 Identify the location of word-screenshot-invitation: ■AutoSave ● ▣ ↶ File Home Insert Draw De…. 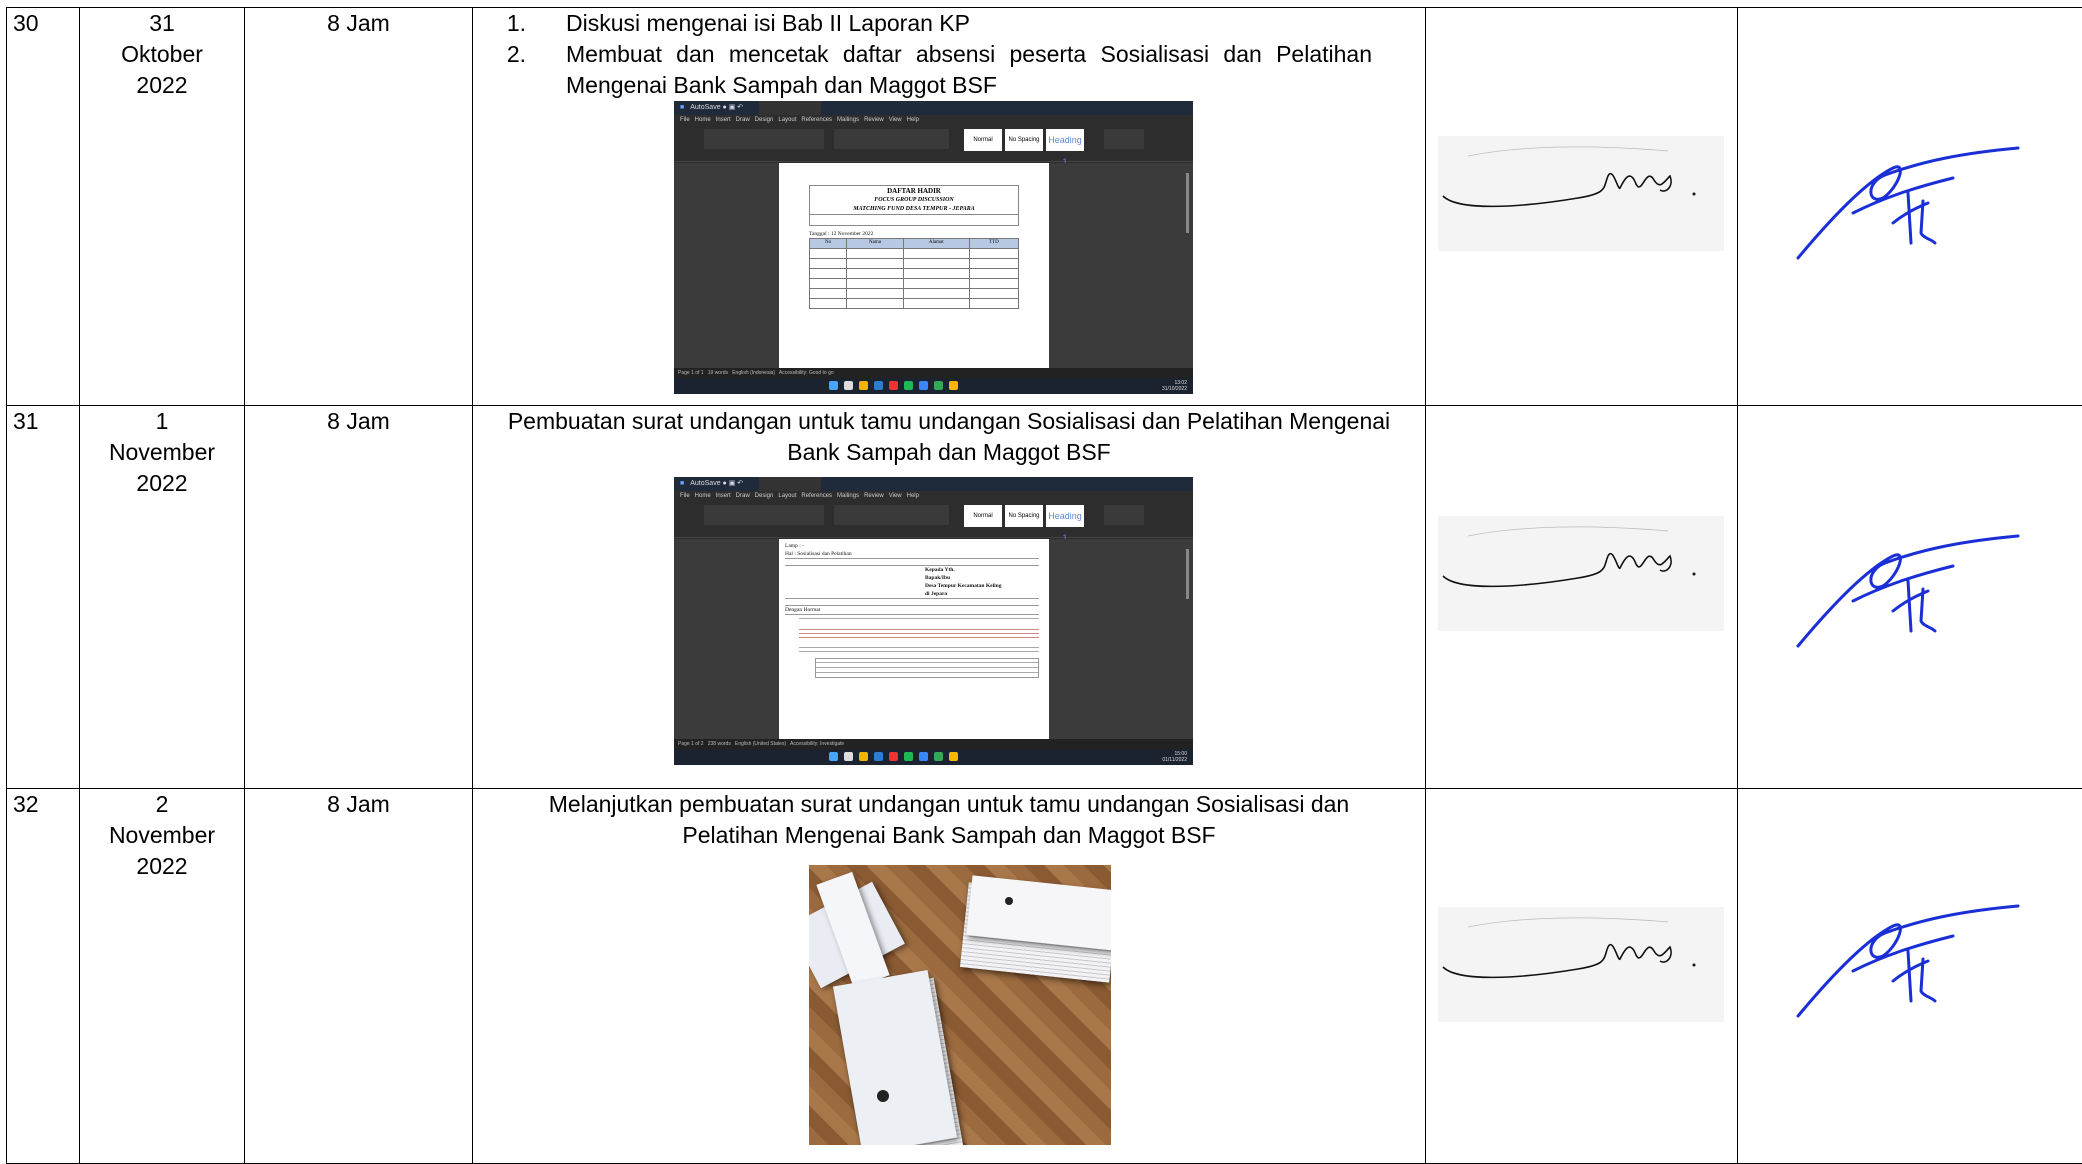
(933, 621).